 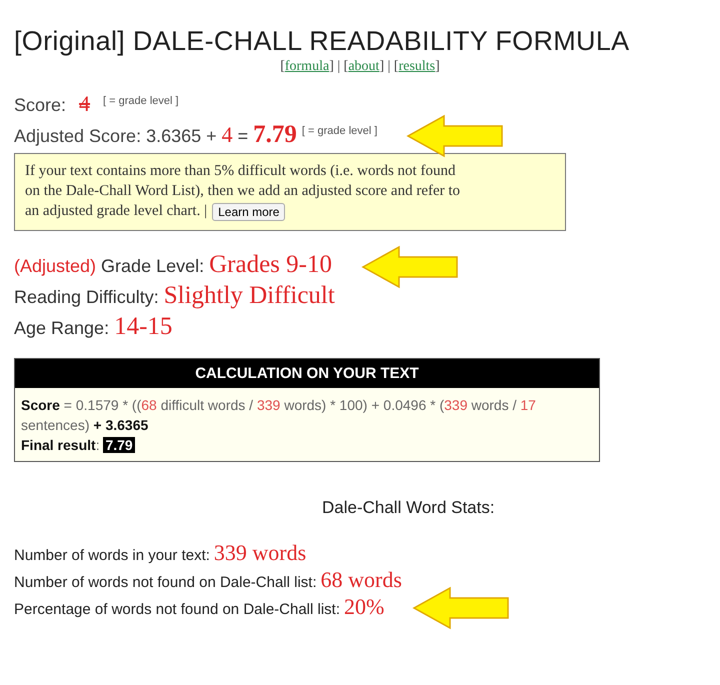 I want to click on adjusted-score-value: 7.79, so click(x=275, y=135).